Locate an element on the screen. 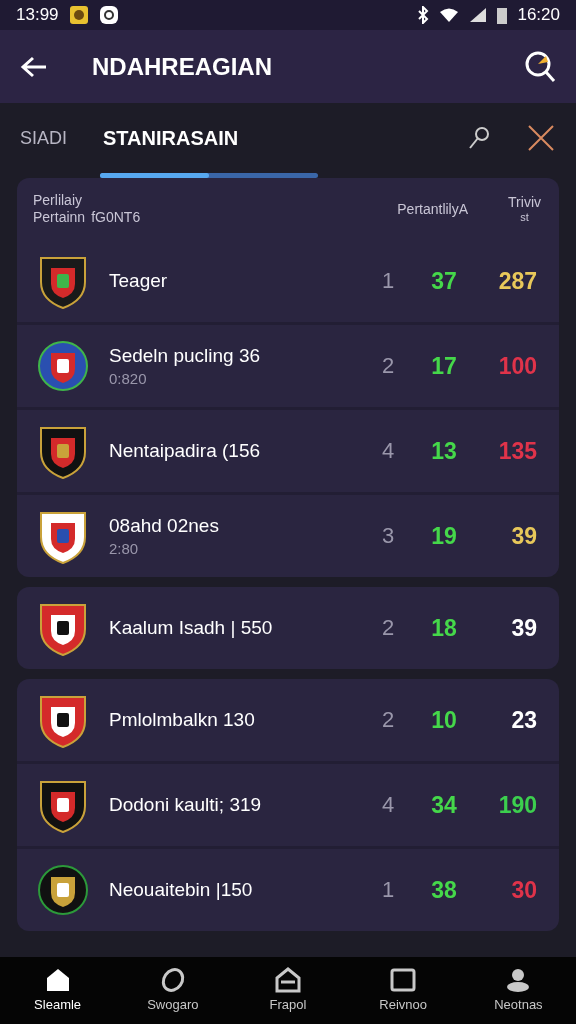 The width and height of the screenshot is (576, 1024). score-value: 30 is located at coordinates (523, 890).